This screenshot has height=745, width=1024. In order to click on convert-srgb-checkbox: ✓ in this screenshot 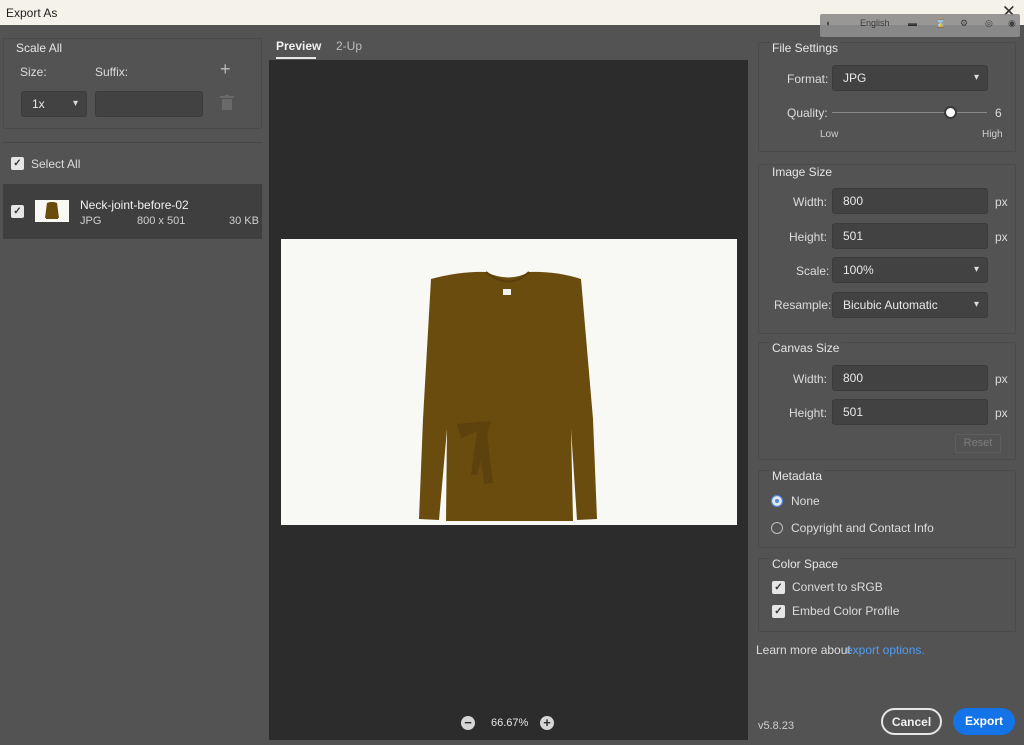, I will do `click(778, 587)`.